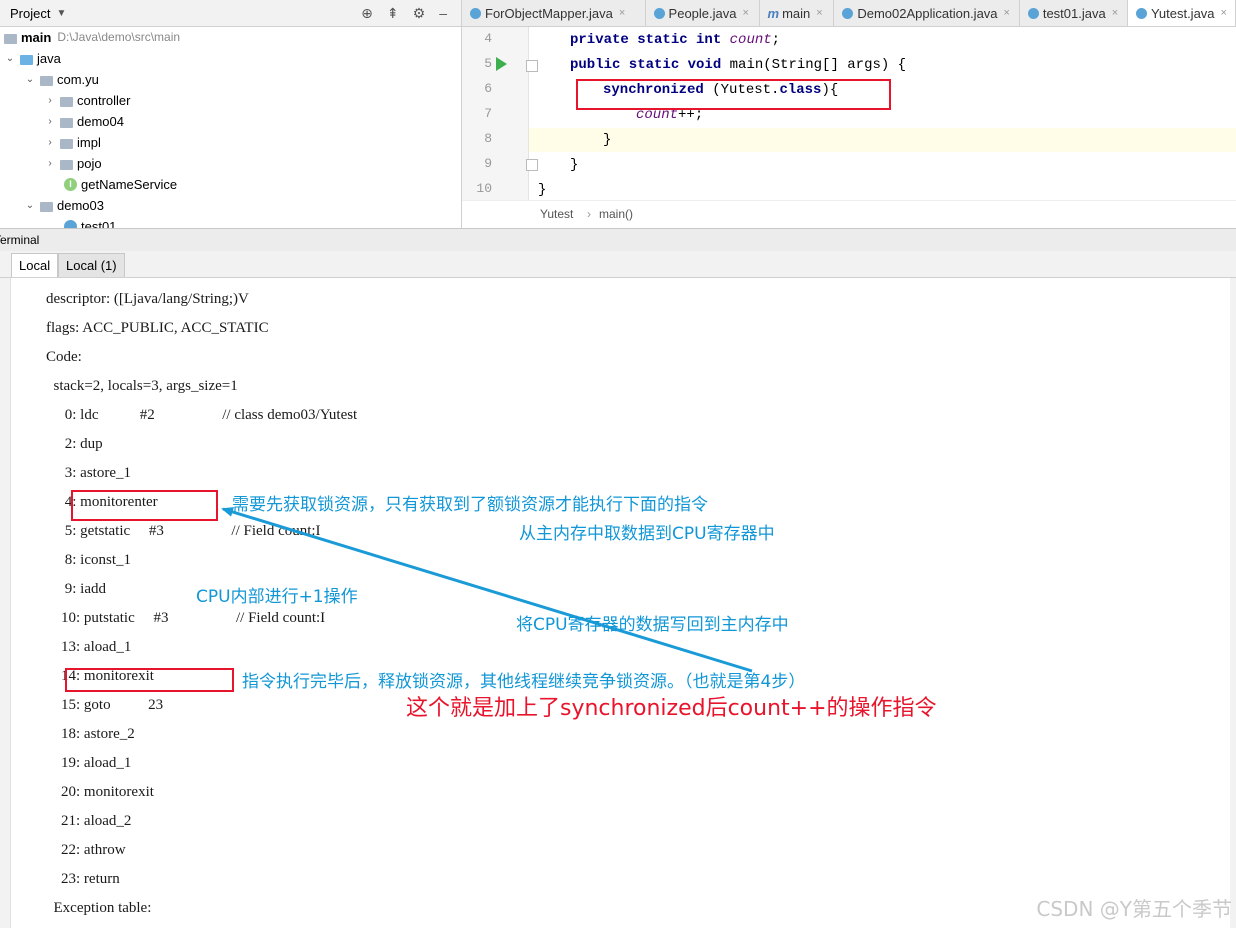 The width and height of the screenshot is (1236, 928). I want to click on annotation-getstatic: 从主内存中取数据到CPU寄存器中, so click(647, 534).